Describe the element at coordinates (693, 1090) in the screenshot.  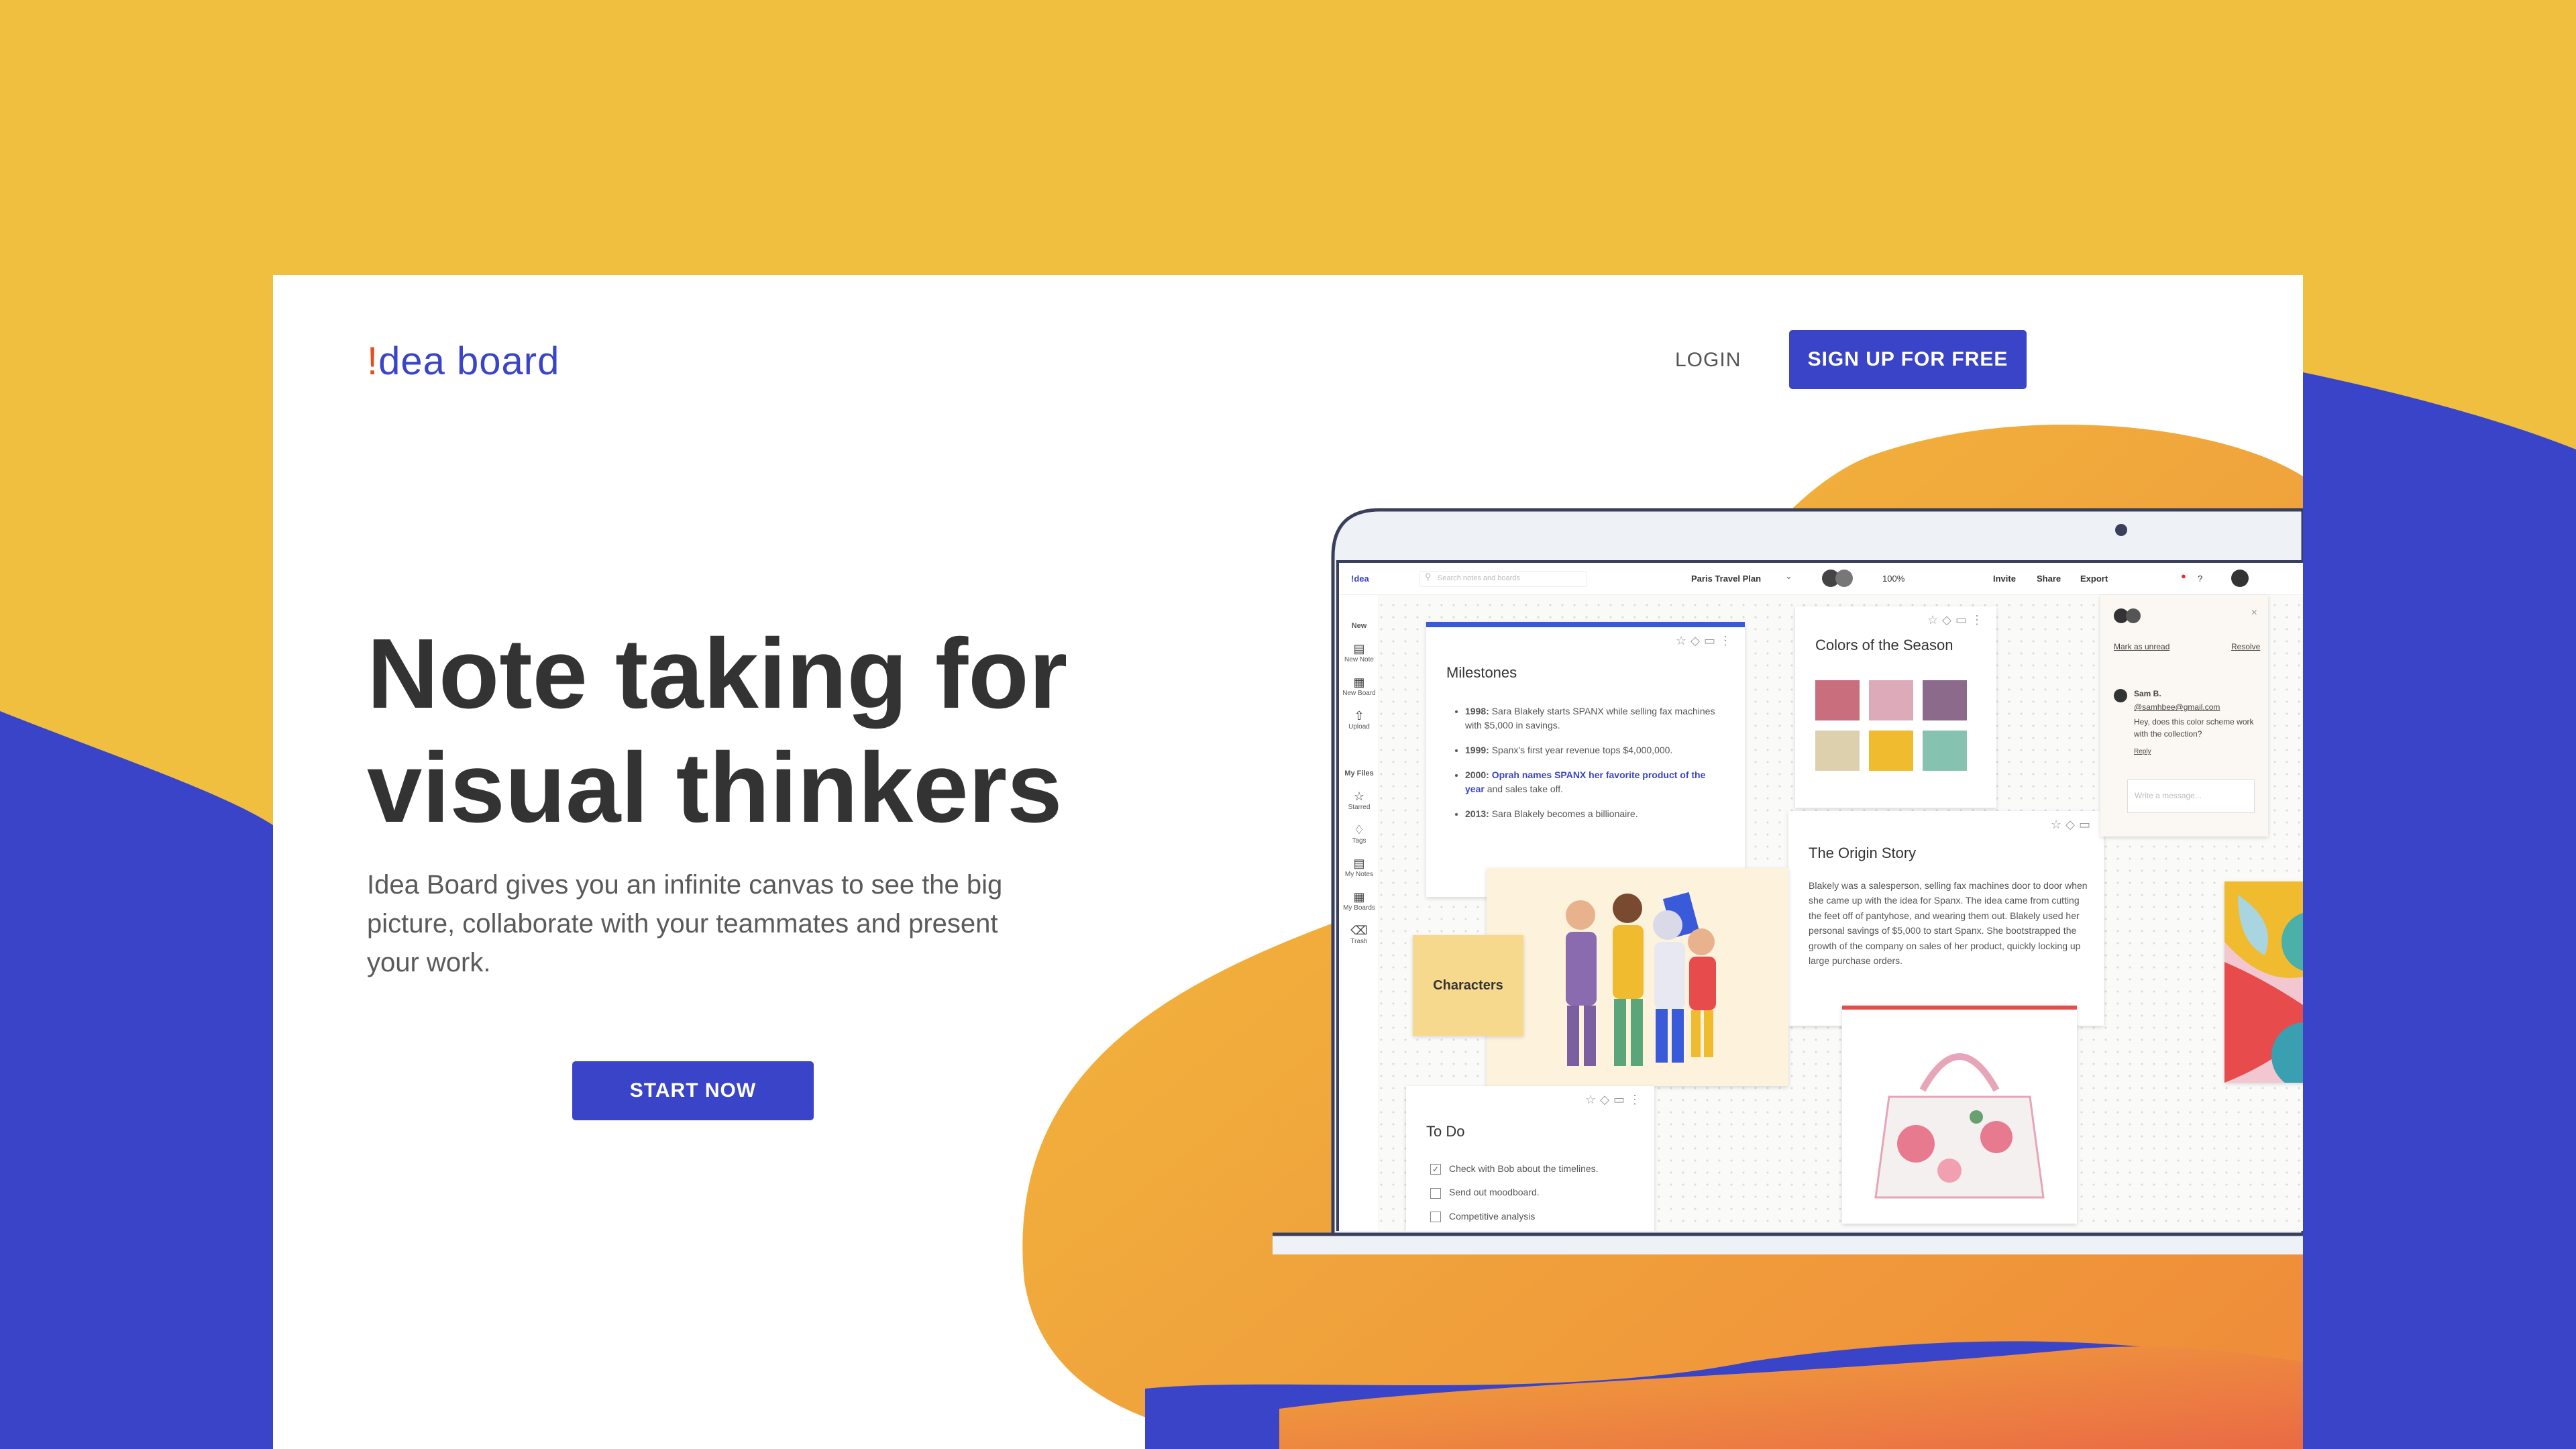
I see `start-now-button: START NOW` at that location.